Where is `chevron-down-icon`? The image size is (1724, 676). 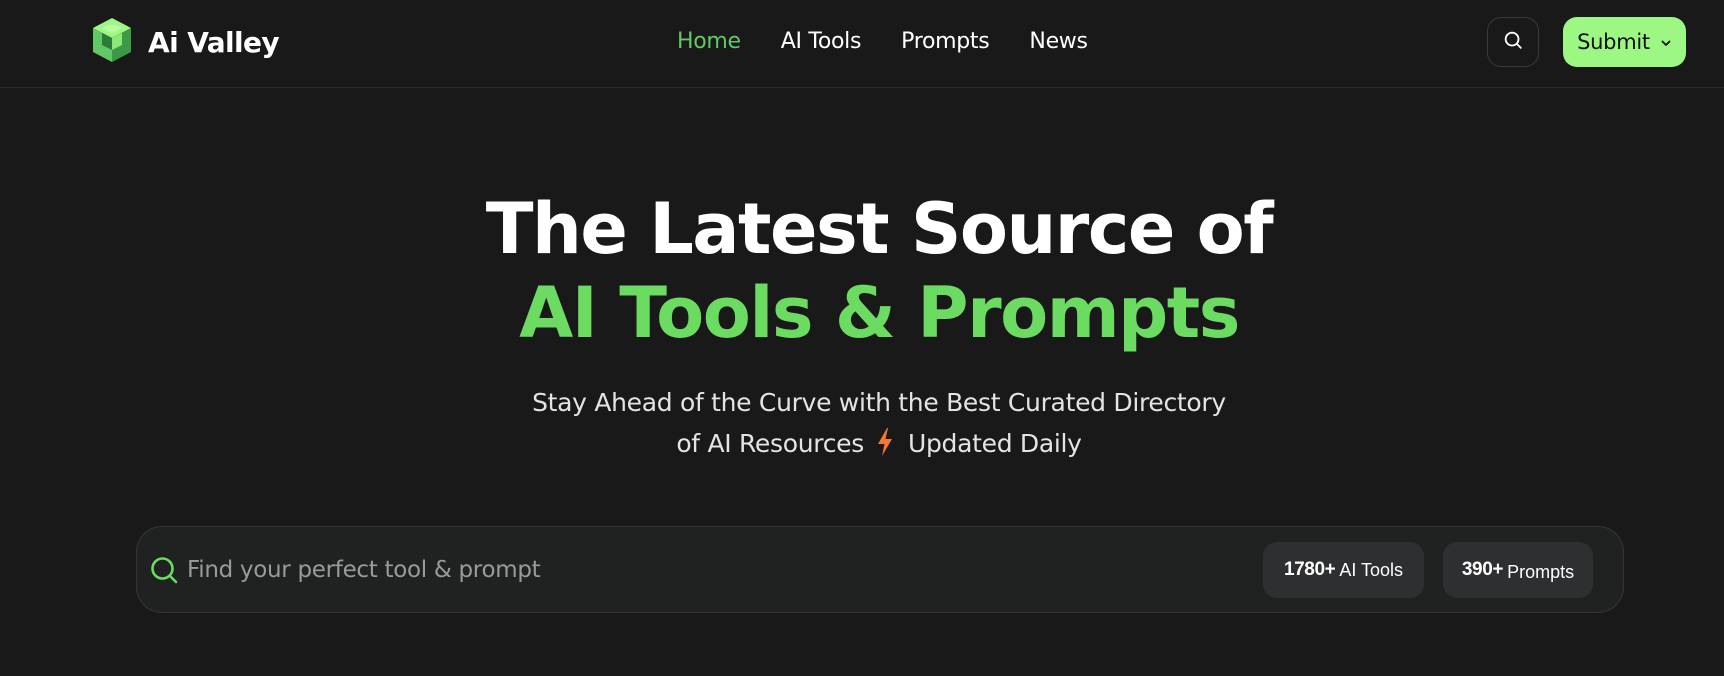
chevron-down-icon is located at coordinates (1666, 42).